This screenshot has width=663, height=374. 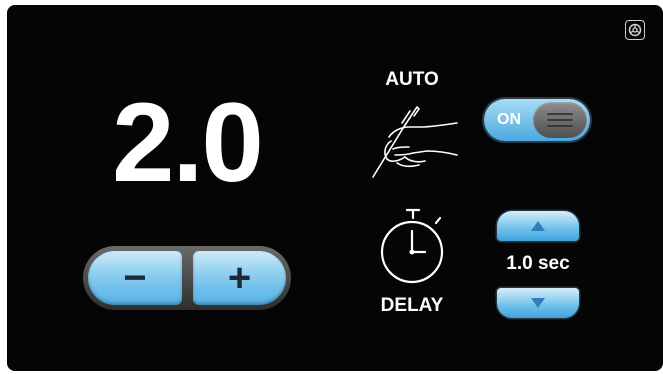 I want to click on toggle-knob, so click(x=560, y=120).